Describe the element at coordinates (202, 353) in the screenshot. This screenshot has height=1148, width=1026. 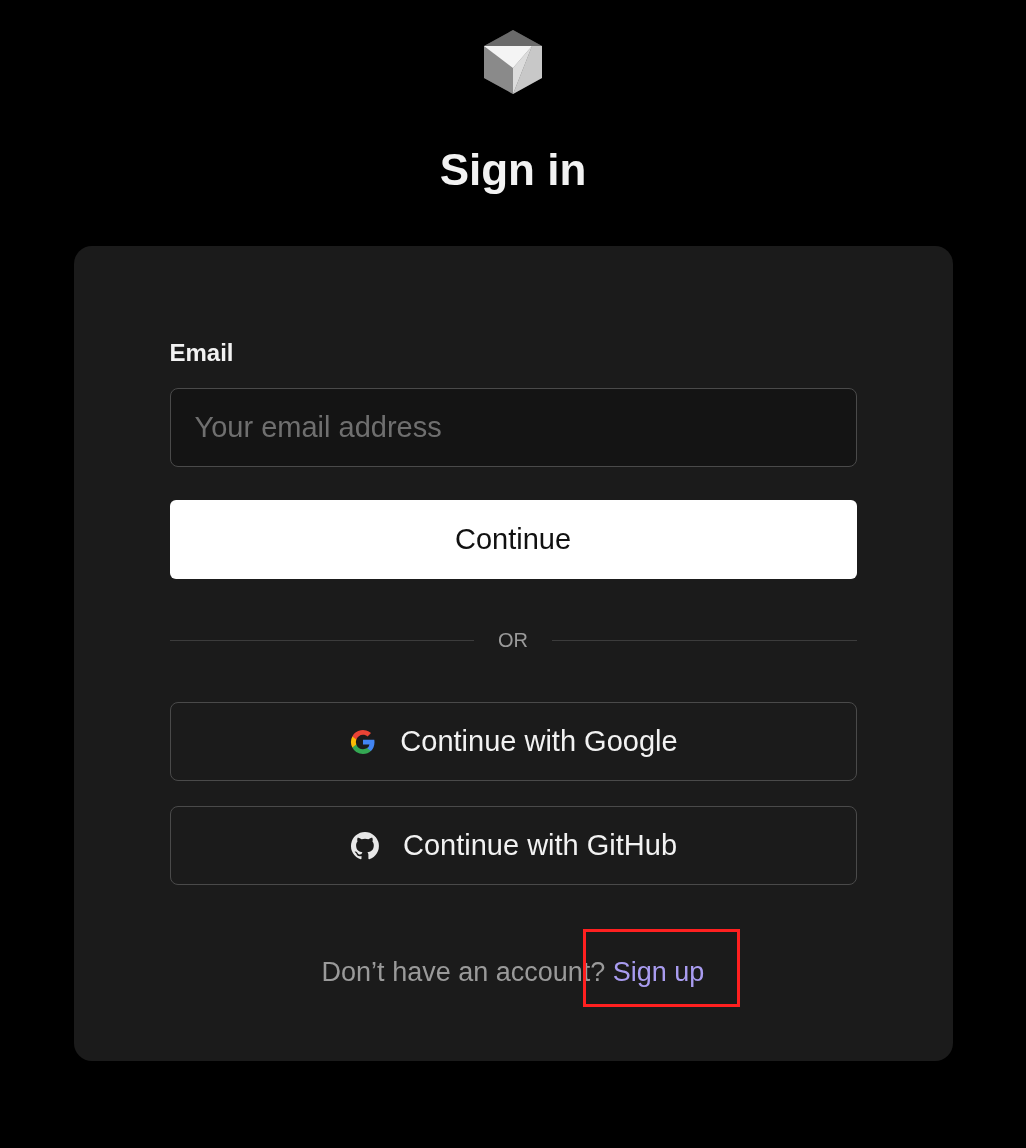
I see `email-label: Email` at that location.